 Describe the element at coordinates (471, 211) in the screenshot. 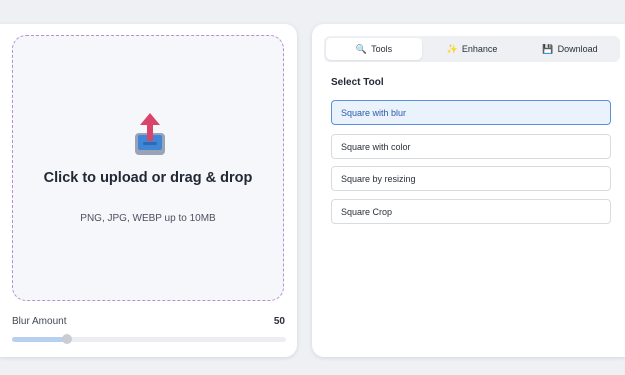

I see `tool-option-square-crop: Square Crop` at that location.